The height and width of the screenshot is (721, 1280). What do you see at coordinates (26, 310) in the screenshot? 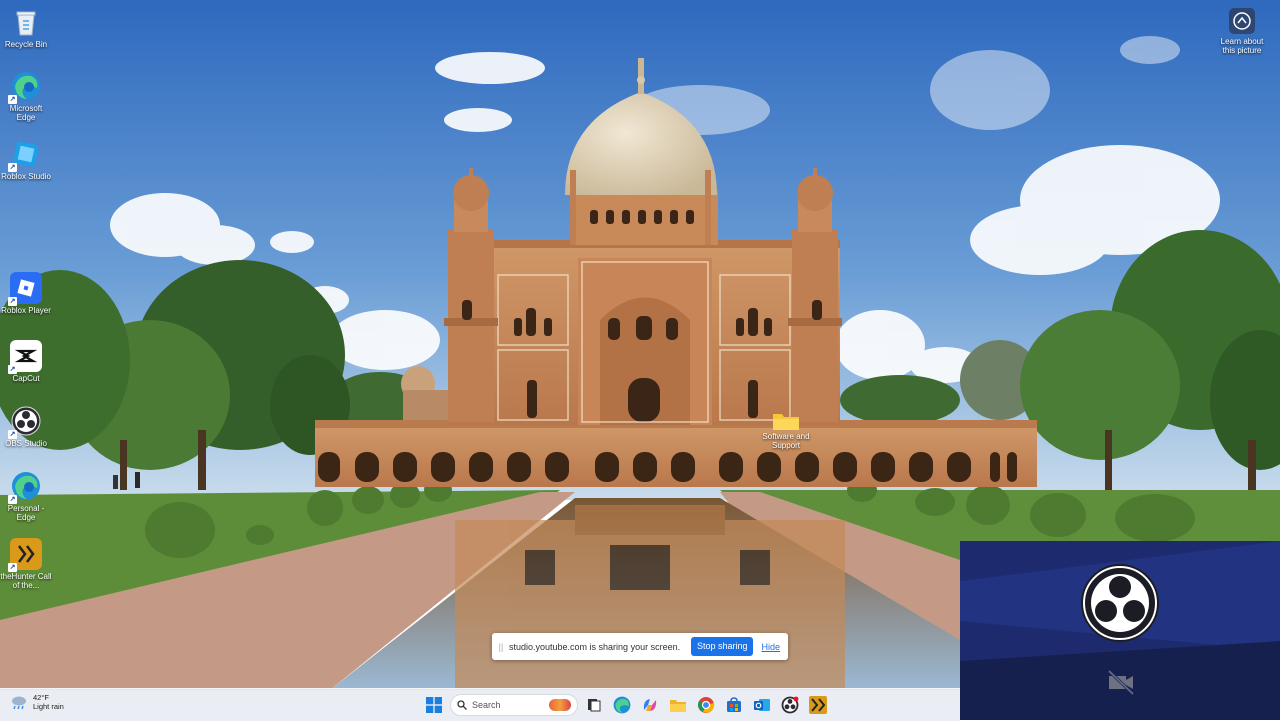
I see `desktop-icon-label: Roblox Player` at bounding box center [26, 310].